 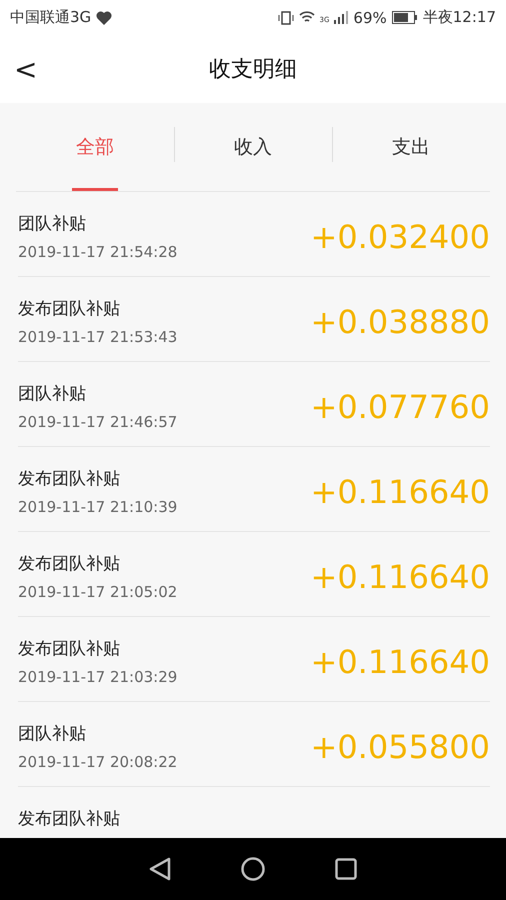 I want to click on record-amount: +0.055800, so click(x=400, y=747).